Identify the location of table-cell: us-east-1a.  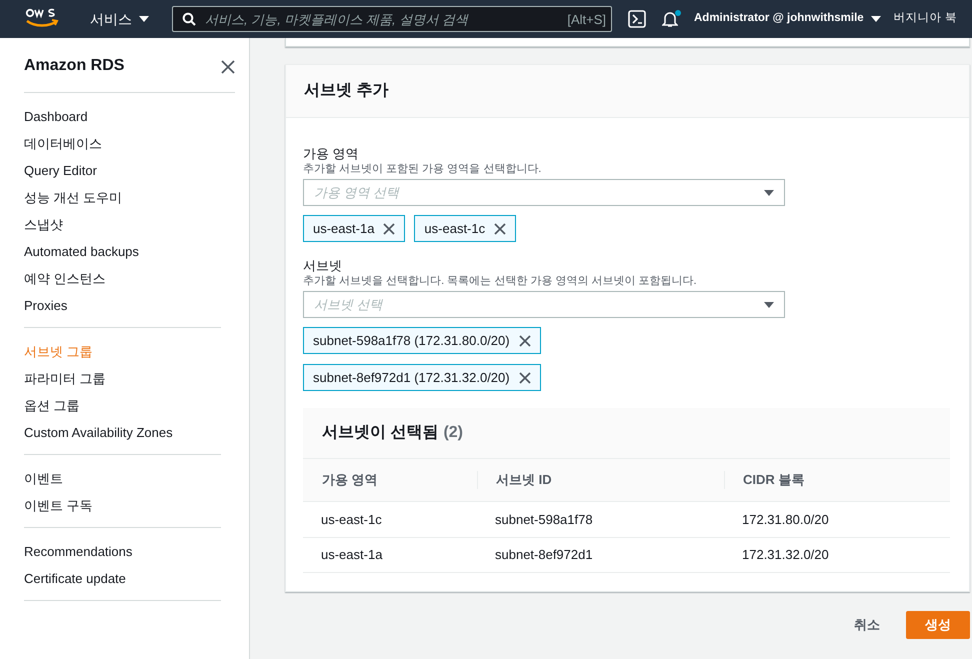
(390, 555).